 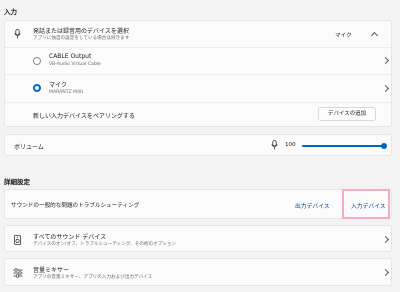 I want to click on troubleshoot-card: サウンドの一般的な問題のトラブルシューティング 出力デバイス 入力デバイス, so click(x=198, y=204).